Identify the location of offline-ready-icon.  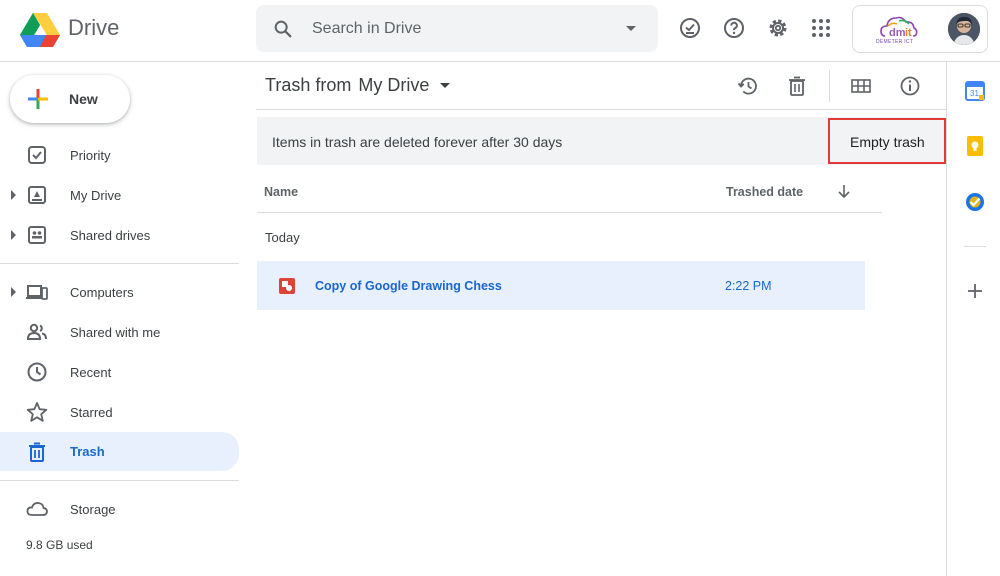
(690, 28).